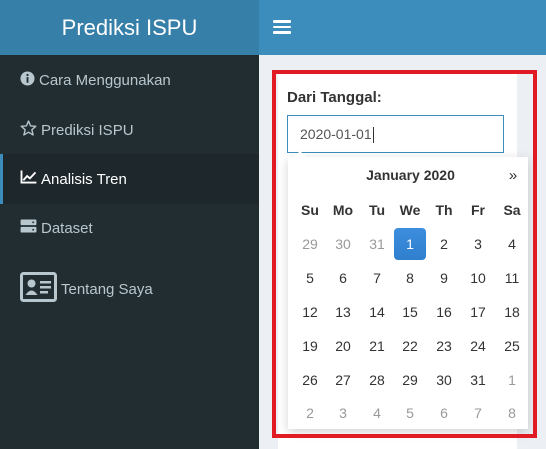  I want to click on datepicker-next-button: », so click(513, 175).